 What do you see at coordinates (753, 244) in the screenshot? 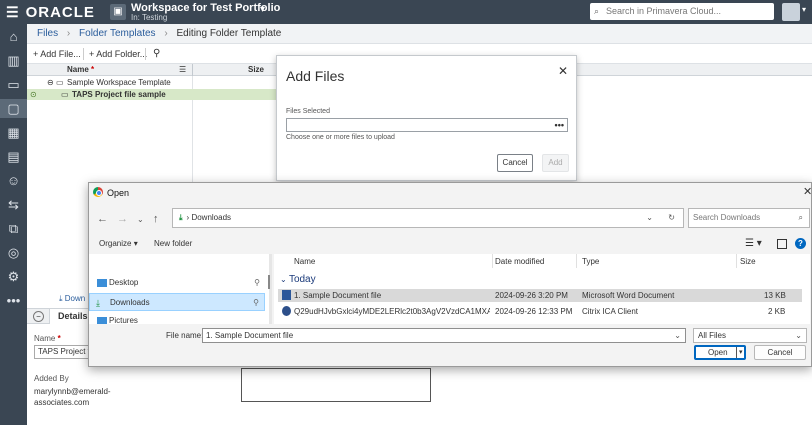
I see `view-options-icon: ☰ ▾` at bounding box center [753, 244].